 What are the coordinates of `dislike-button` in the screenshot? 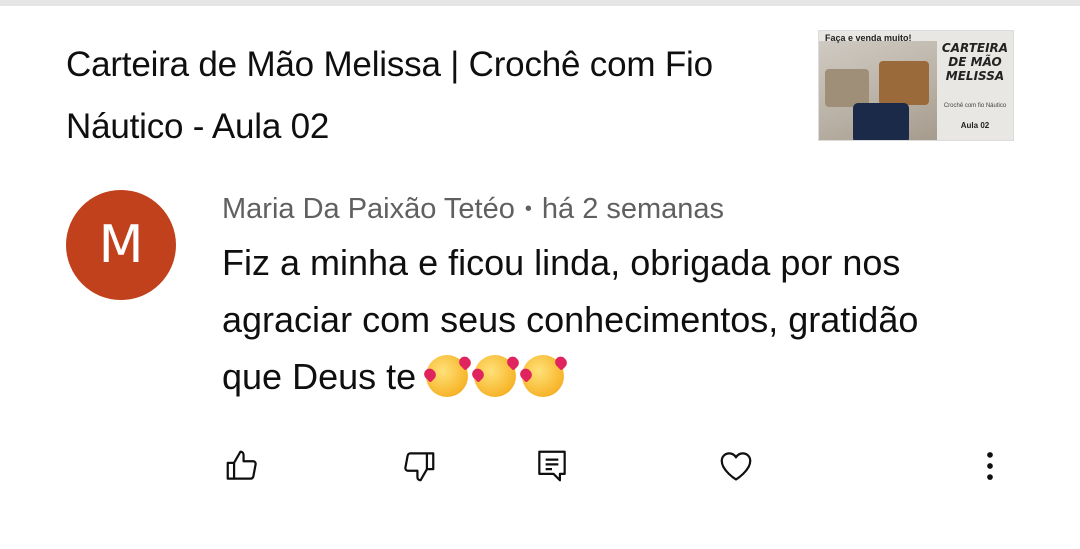 It's located at (419, 466).